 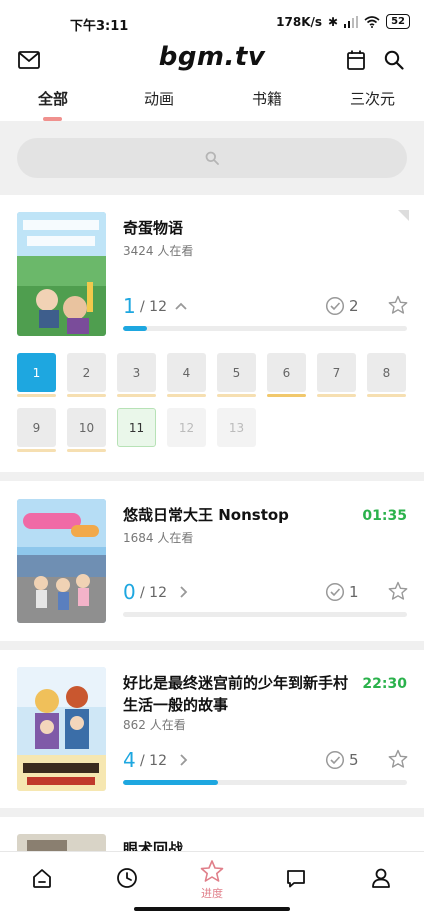 What do you see at coordinates (236, 427) in the screenshot?
I see `episode-button: 13` at bounding box center [236, 427].